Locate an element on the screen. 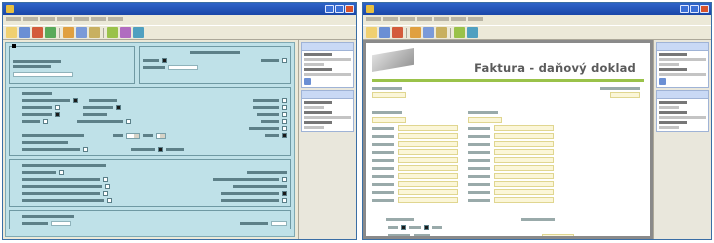  attach-icon is located at coordinates (125, 32).